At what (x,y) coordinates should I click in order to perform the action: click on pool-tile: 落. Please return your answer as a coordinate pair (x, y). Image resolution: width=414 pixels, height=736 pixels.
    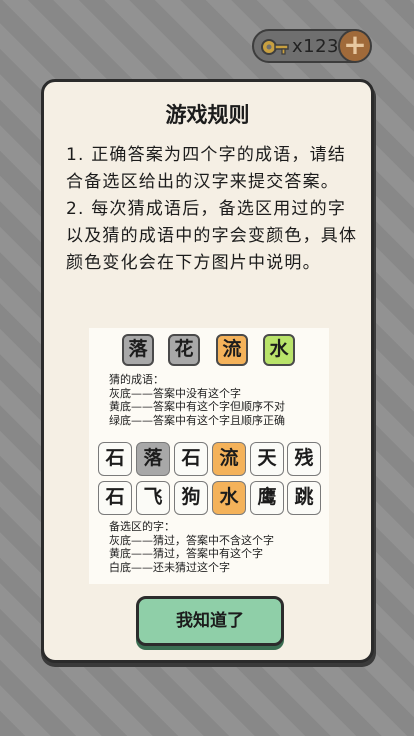
    Looking at the image, I should click on (153, 459).